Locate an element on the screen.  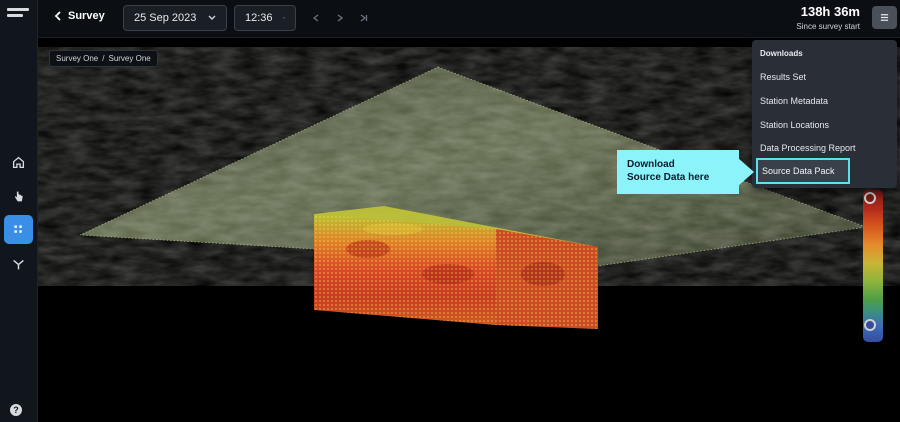
home-button is located at coordinates (18, 162).